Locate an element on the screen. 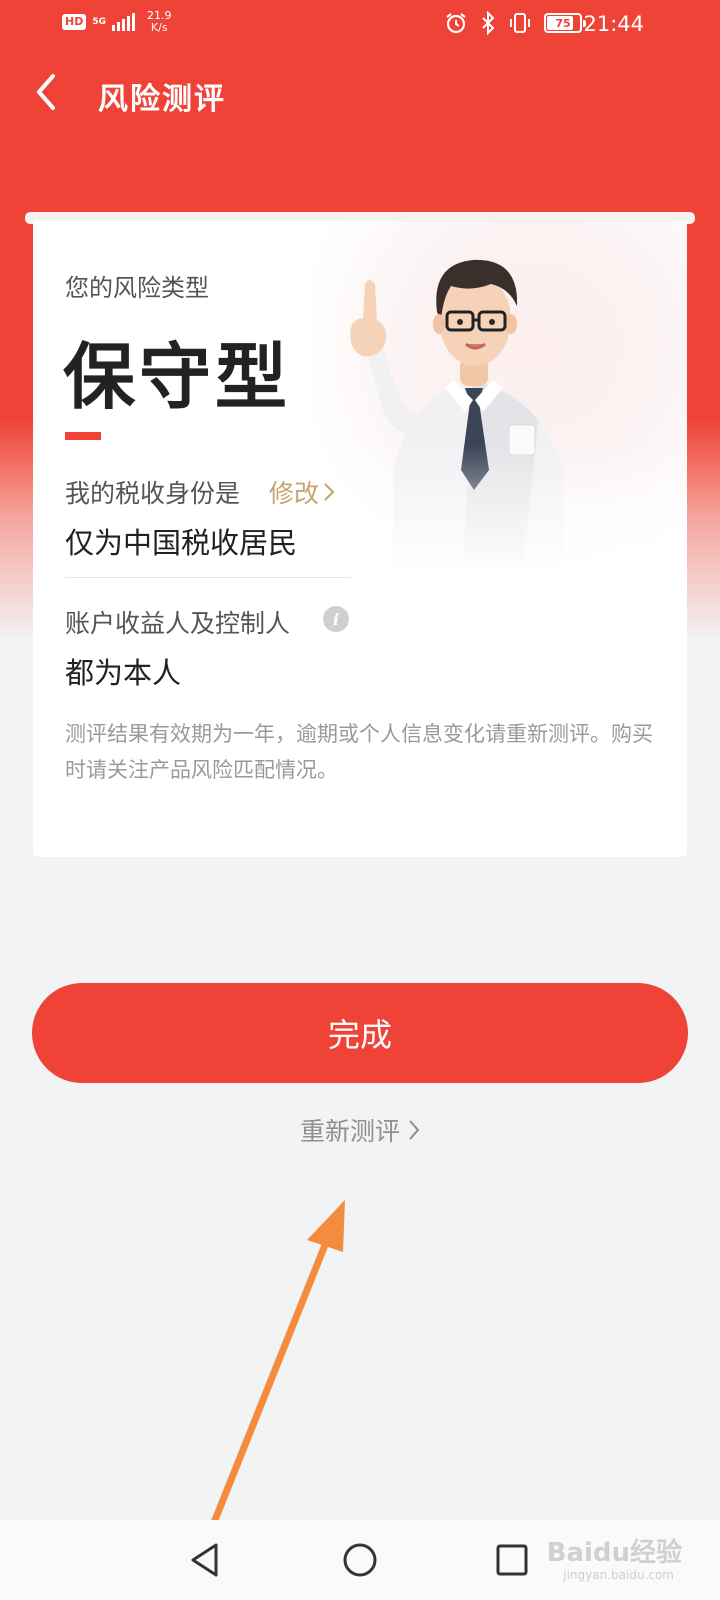  edit-tax-identity-link: 修改 is located at coordinates (302, 492).